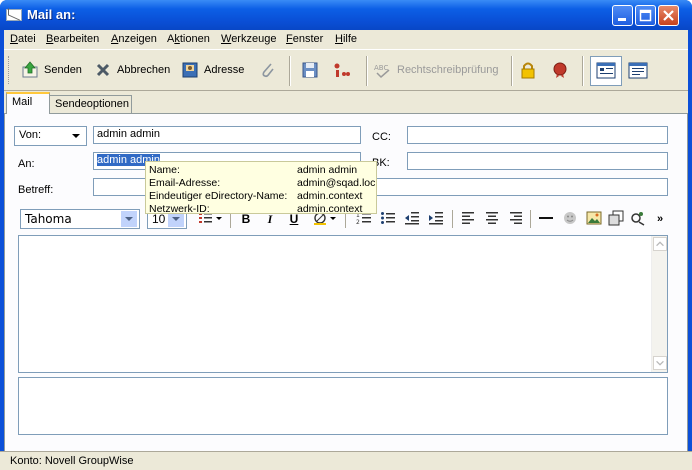 This screenshot has width=692, height=470. What do you see at coordinates (537, 161) in the screenshot?
I see `bc-field` at bounding box center [537, 161].